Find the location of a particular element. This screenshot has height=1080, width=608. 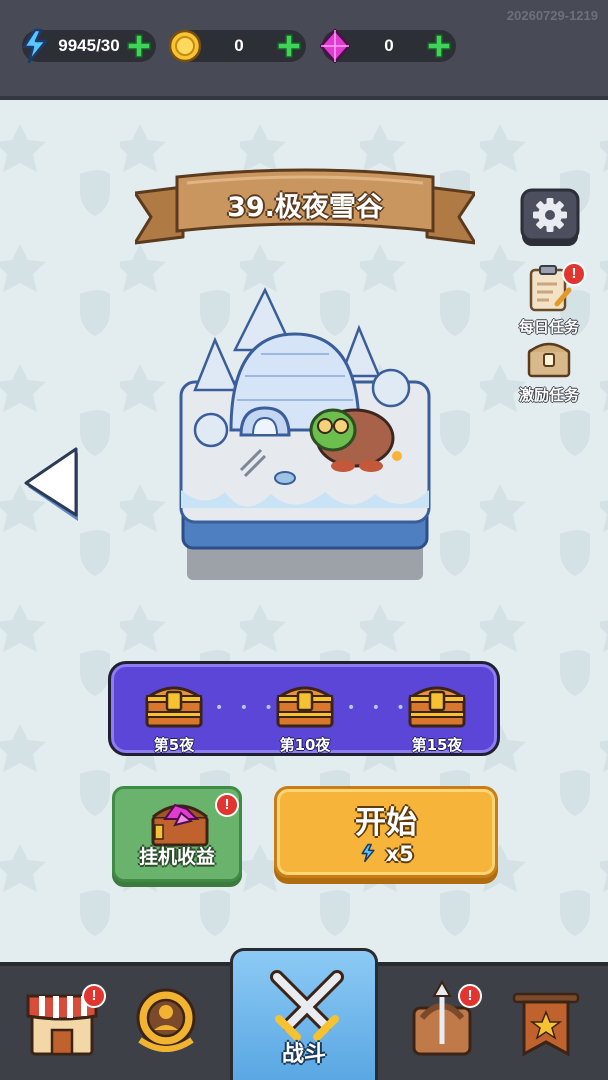

stage-banner: 39.极夜雪谷 is located at coordinates (305, 210).